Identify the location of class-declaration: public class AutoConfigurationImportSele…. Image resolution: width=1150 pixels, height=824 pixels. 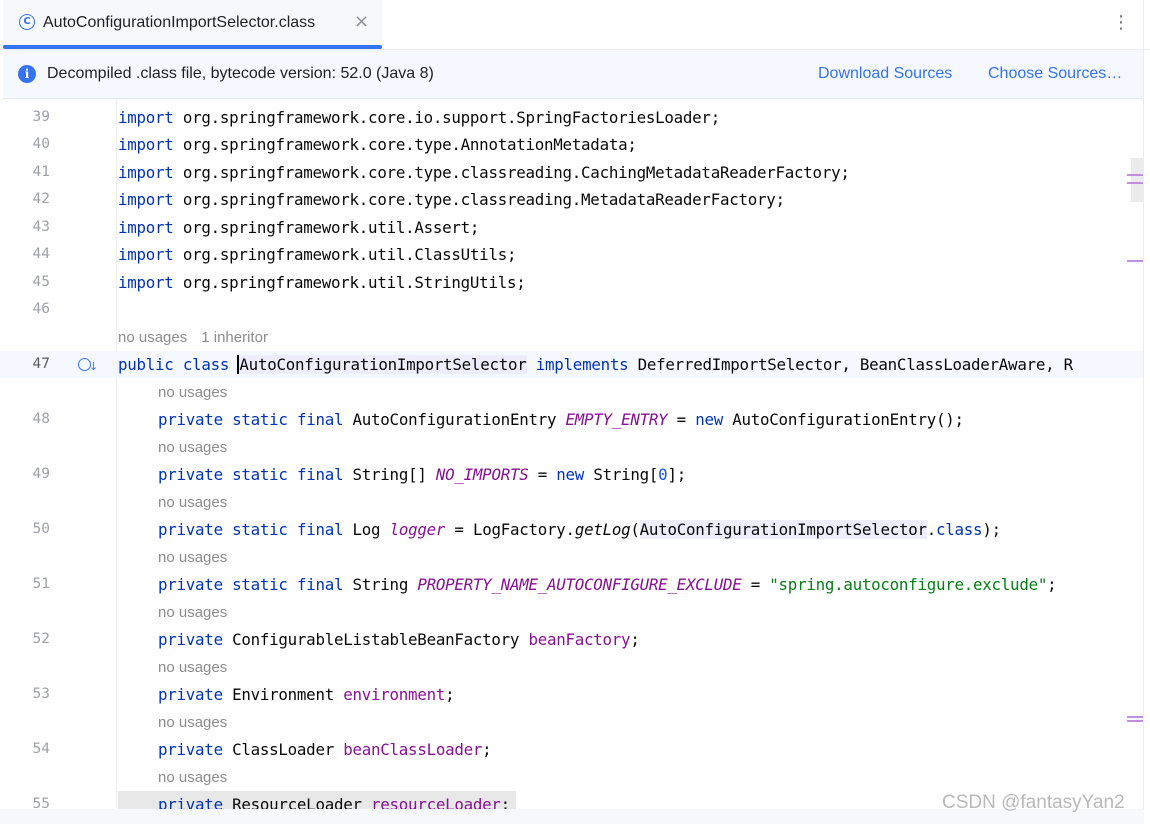
(595, 364).